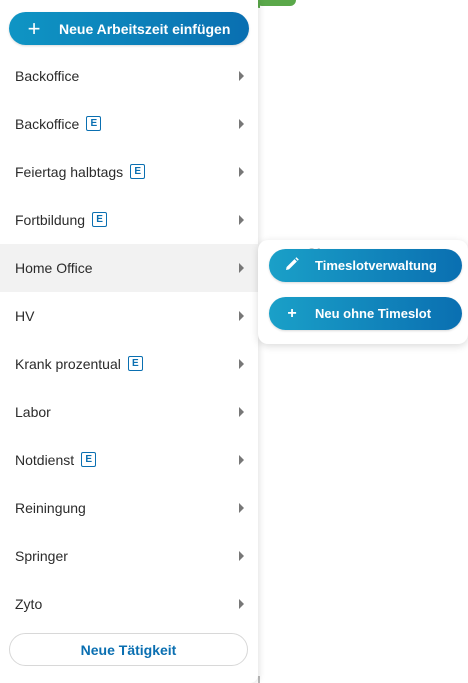 Image resolution: width=468 pixels, height=683 pixels. Describe the element at coordinates (128, 649) in the screenshot. I see `new-activity-button: Neue Tätigkeit` at that location.